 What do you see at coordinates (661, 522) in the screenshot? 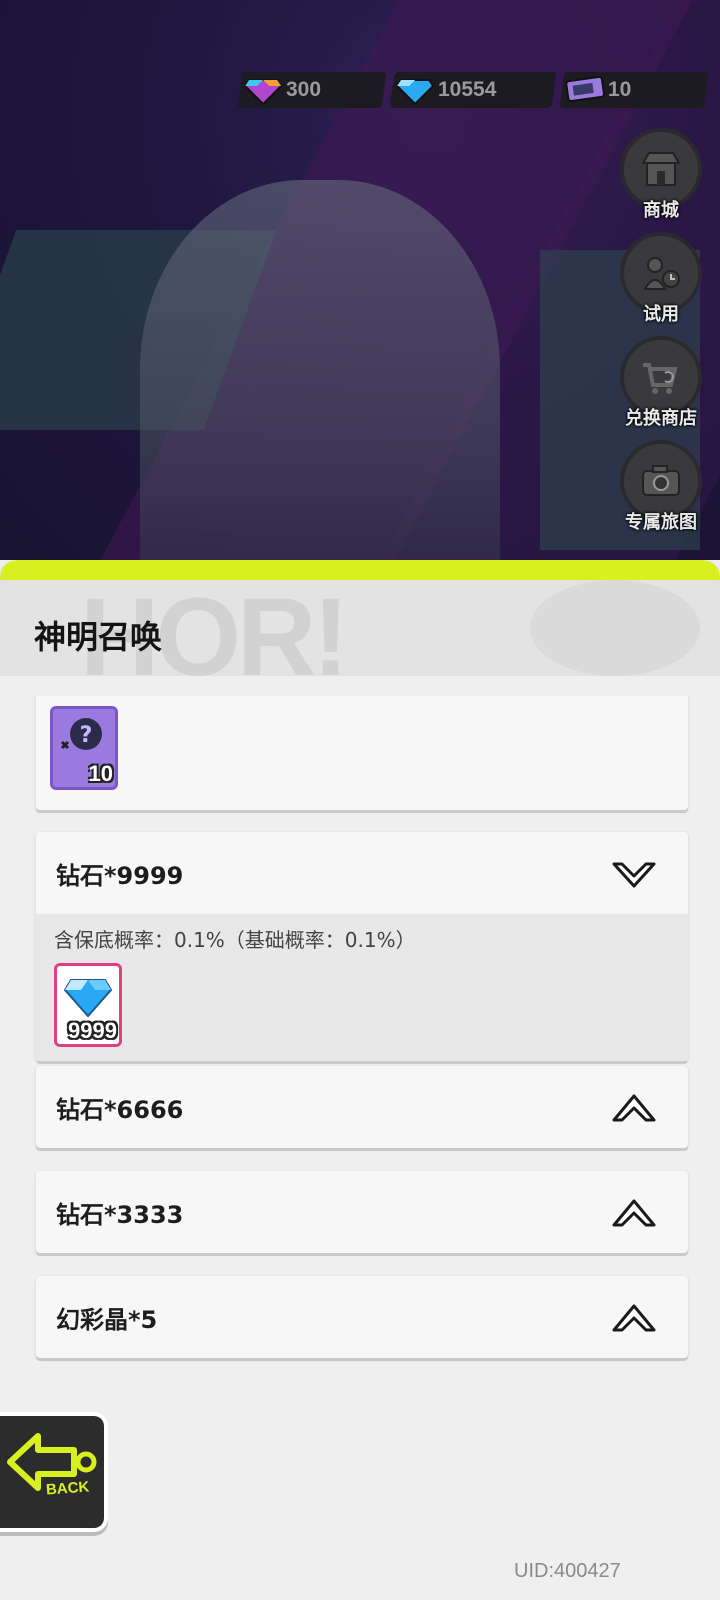
I see `exclusive-photo-label: 专属旅图` at bounding box center [661, 522].